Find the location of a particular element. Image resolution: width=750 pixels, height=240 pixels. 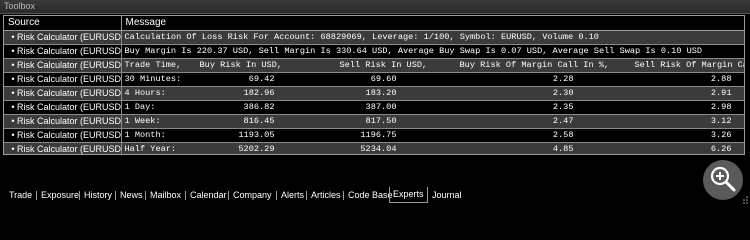

message-cell: 4 Hours: 182.96 183.20 2.30 2.91 is located at coordinates (432, 93).